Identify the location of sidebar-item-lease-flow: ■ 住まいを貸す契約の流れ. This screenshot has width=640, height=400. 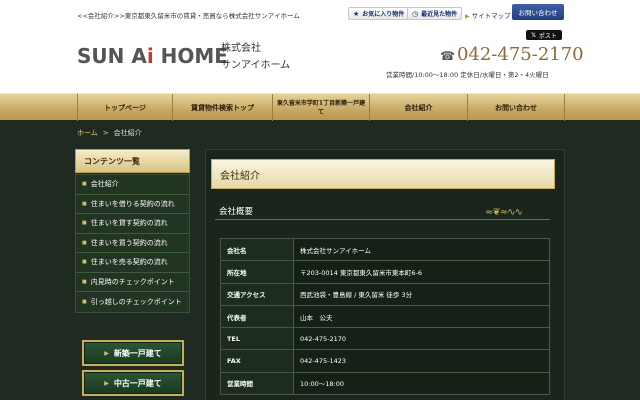
(132, 224).